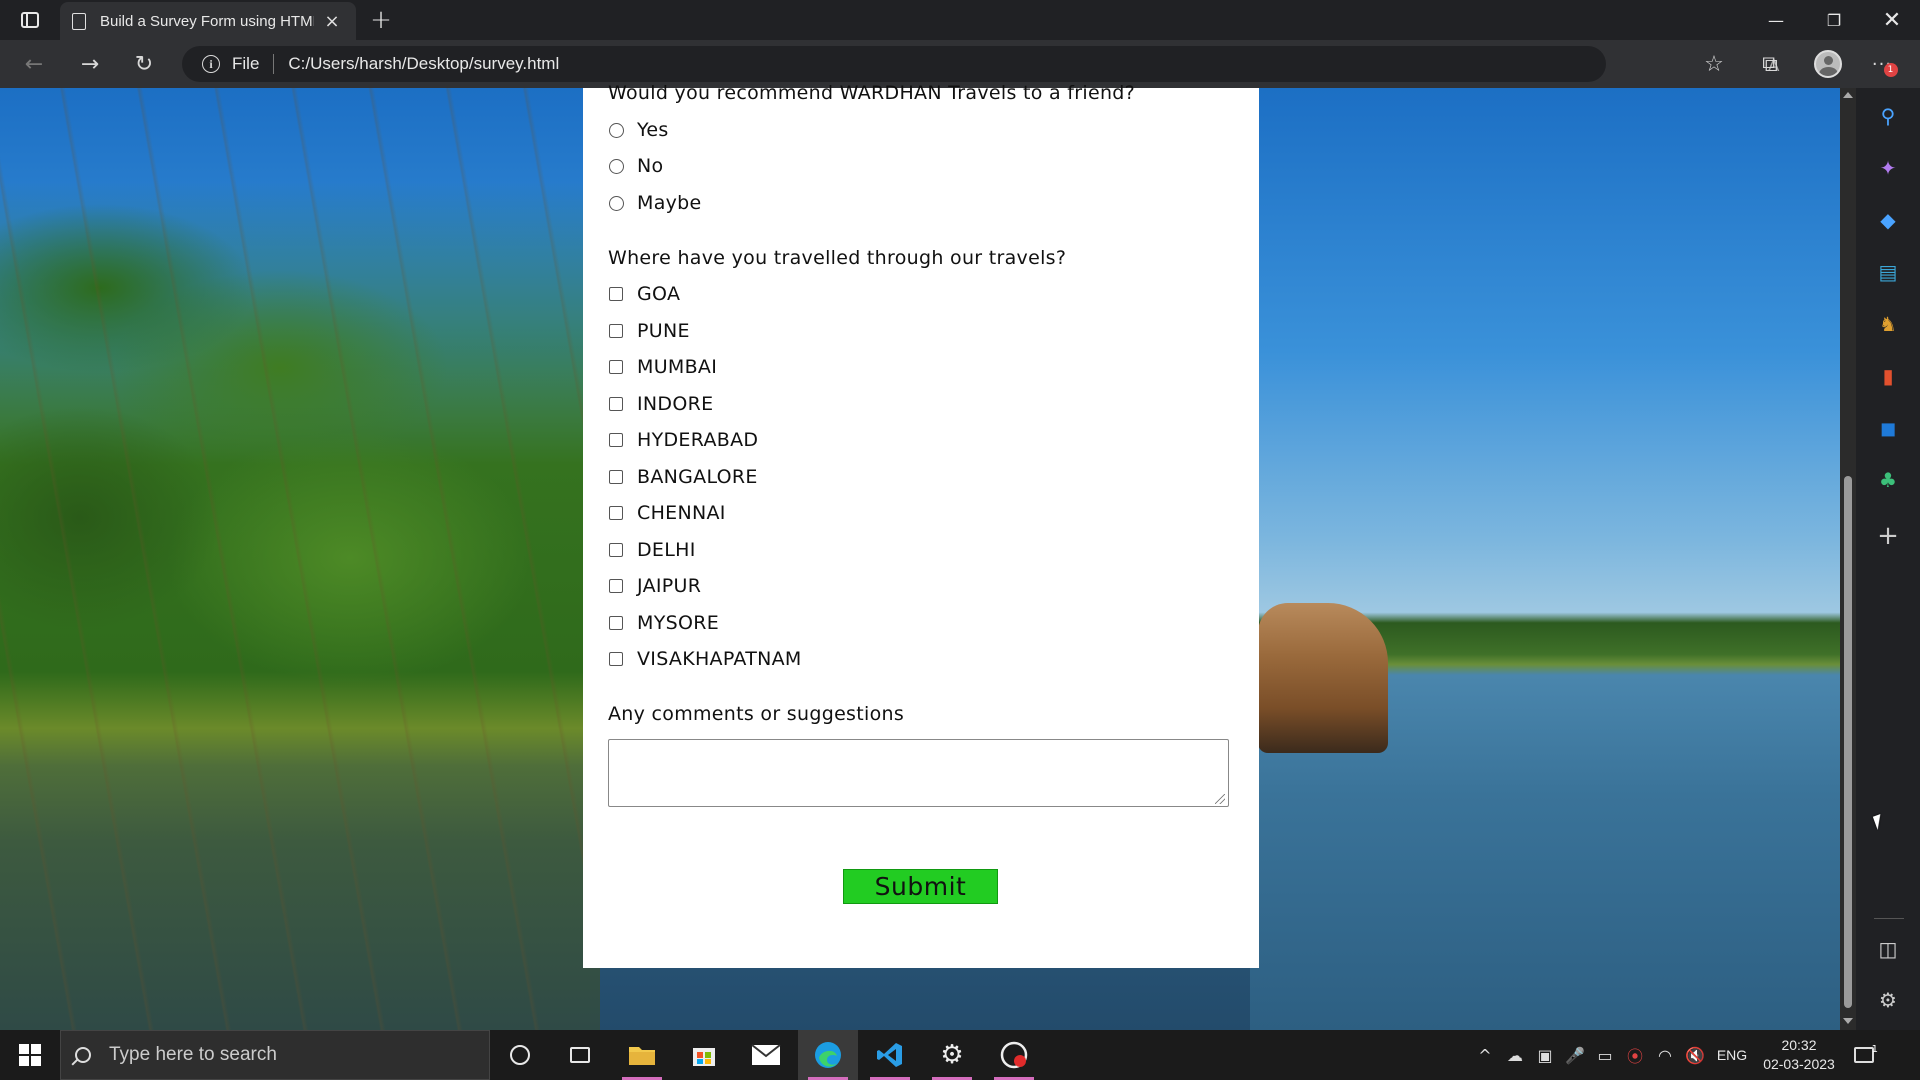 Image resolution: width=1920 pixels, height=1080 pixels. What do you see at coordinates (1888, 376) in the screenshot?
I see `office-icon: ▮` at bounding box center [1888, 376].